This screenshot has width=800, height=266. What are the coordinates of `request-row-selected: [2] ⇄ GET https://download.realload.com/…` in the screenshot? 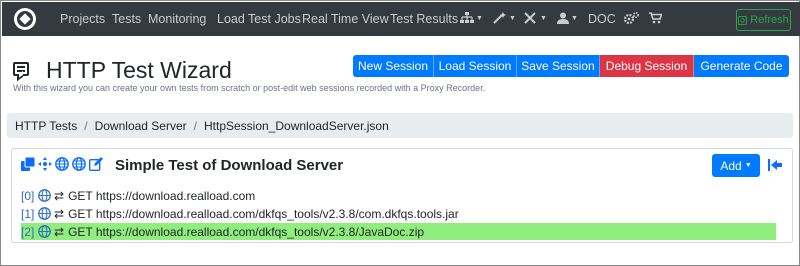 It's located at (398, 231).